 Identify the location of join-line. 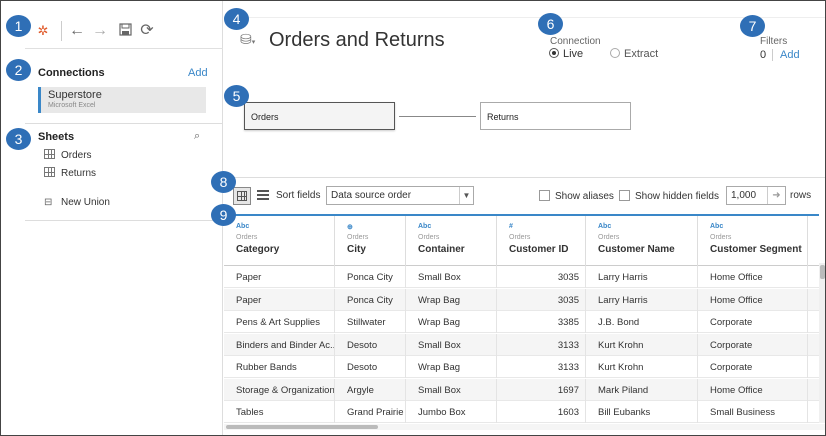
(437, 116).